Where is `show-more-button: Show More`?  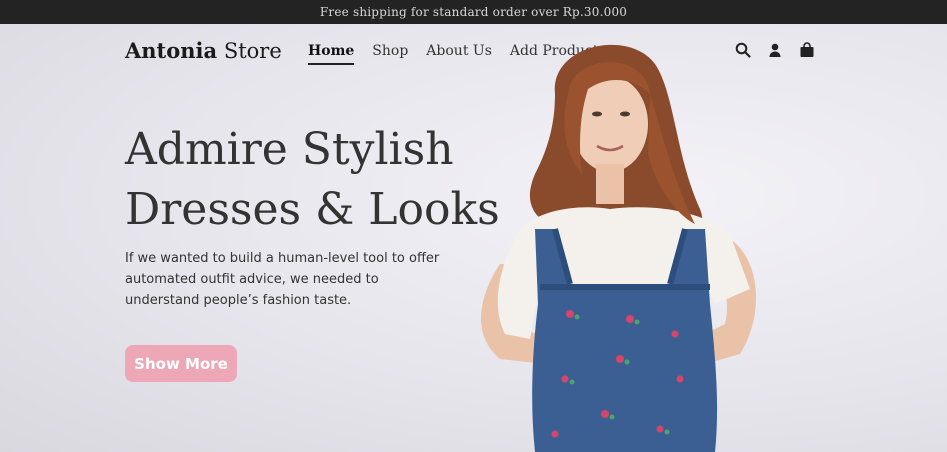 show-more-button: Show More is located at coordinates (181, 363).